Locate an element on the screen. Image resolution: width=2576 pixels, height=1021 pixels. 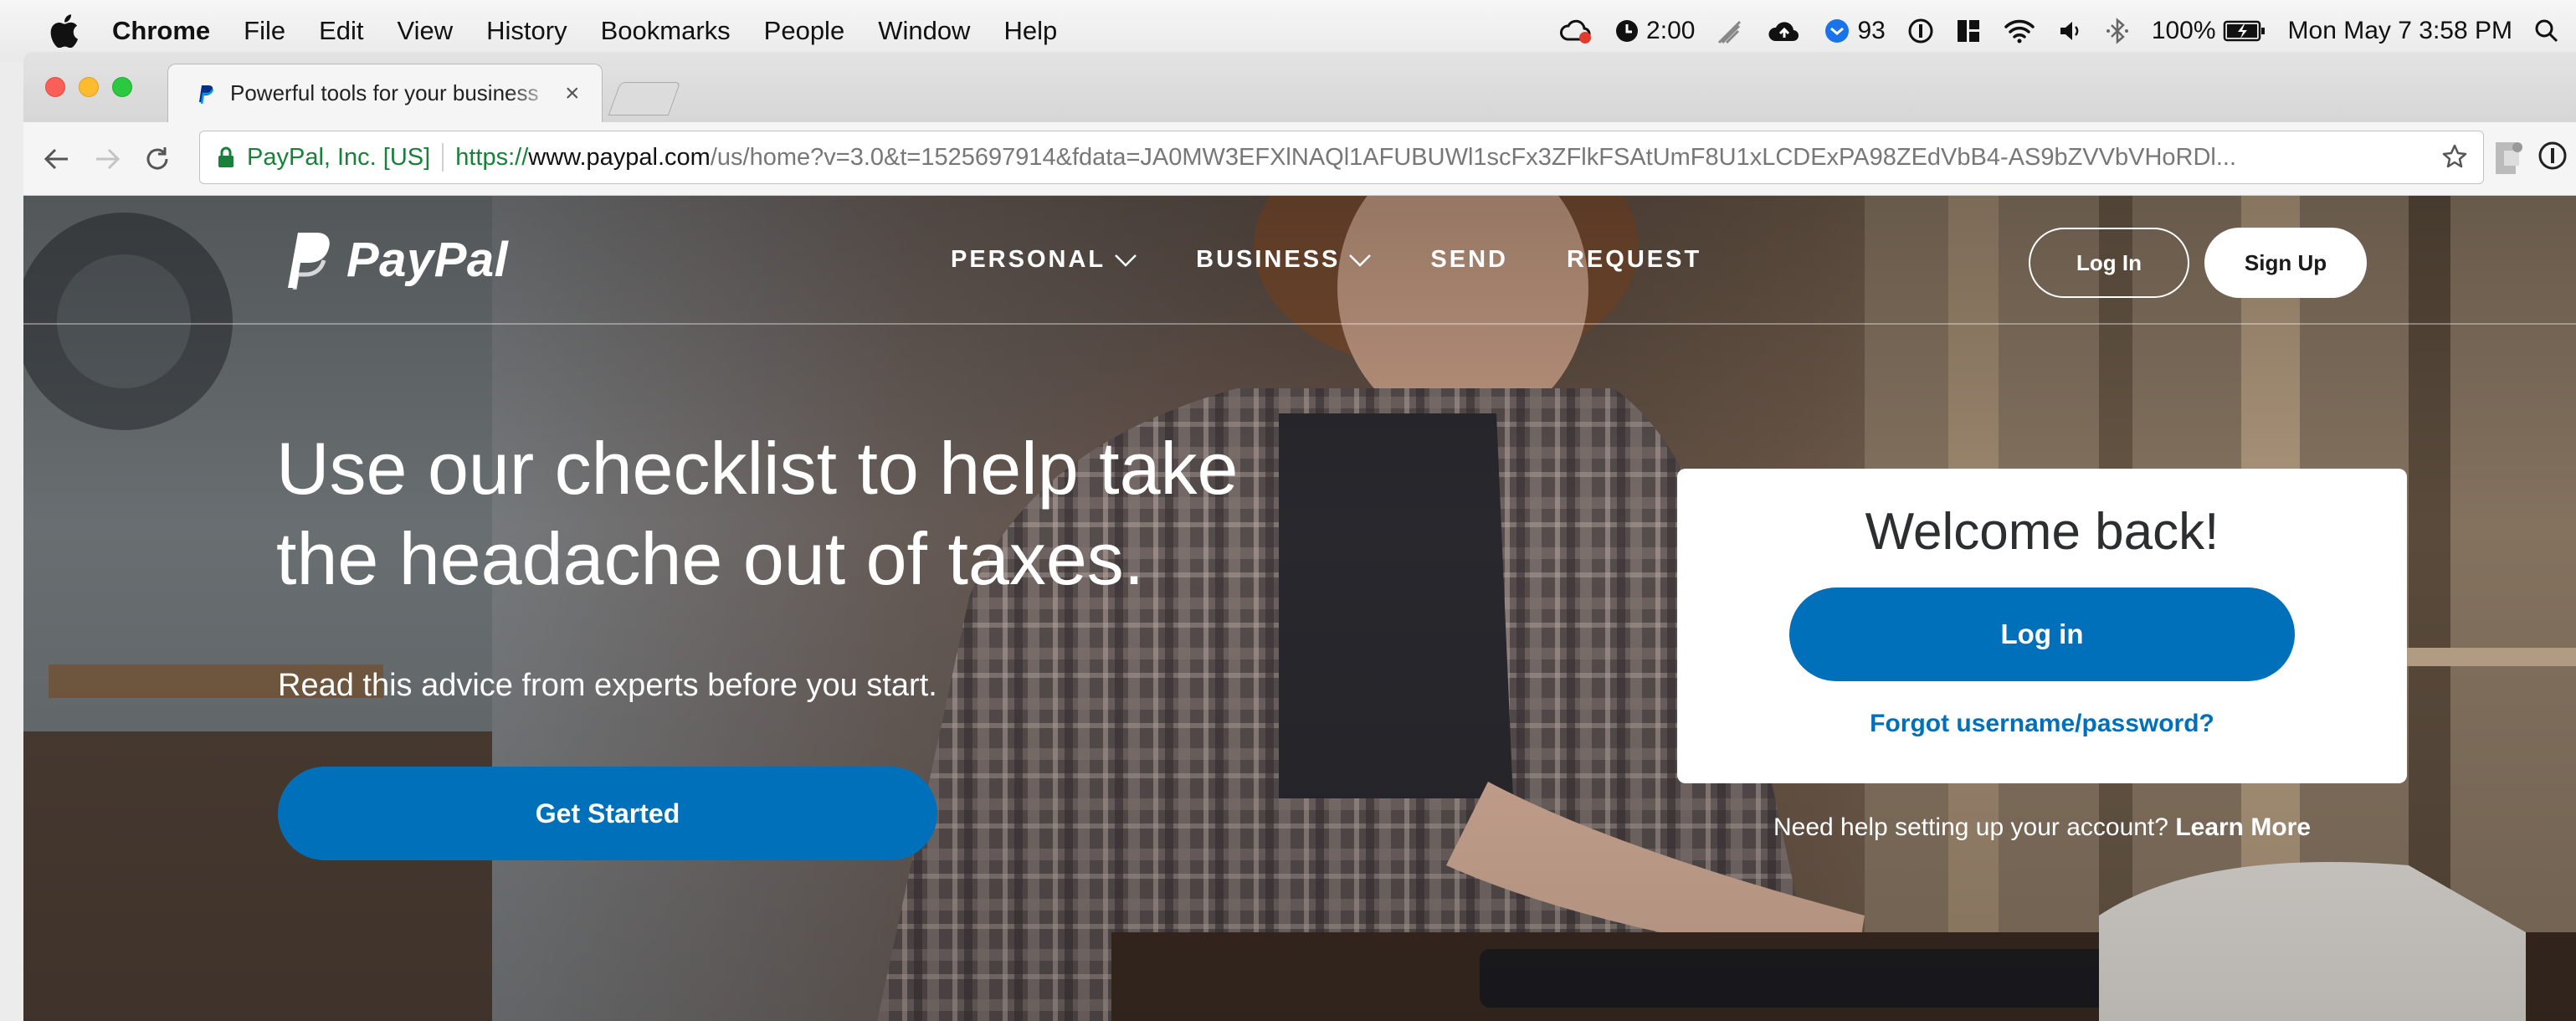
nav-send: SEND is located at coordinates (1469, 260).